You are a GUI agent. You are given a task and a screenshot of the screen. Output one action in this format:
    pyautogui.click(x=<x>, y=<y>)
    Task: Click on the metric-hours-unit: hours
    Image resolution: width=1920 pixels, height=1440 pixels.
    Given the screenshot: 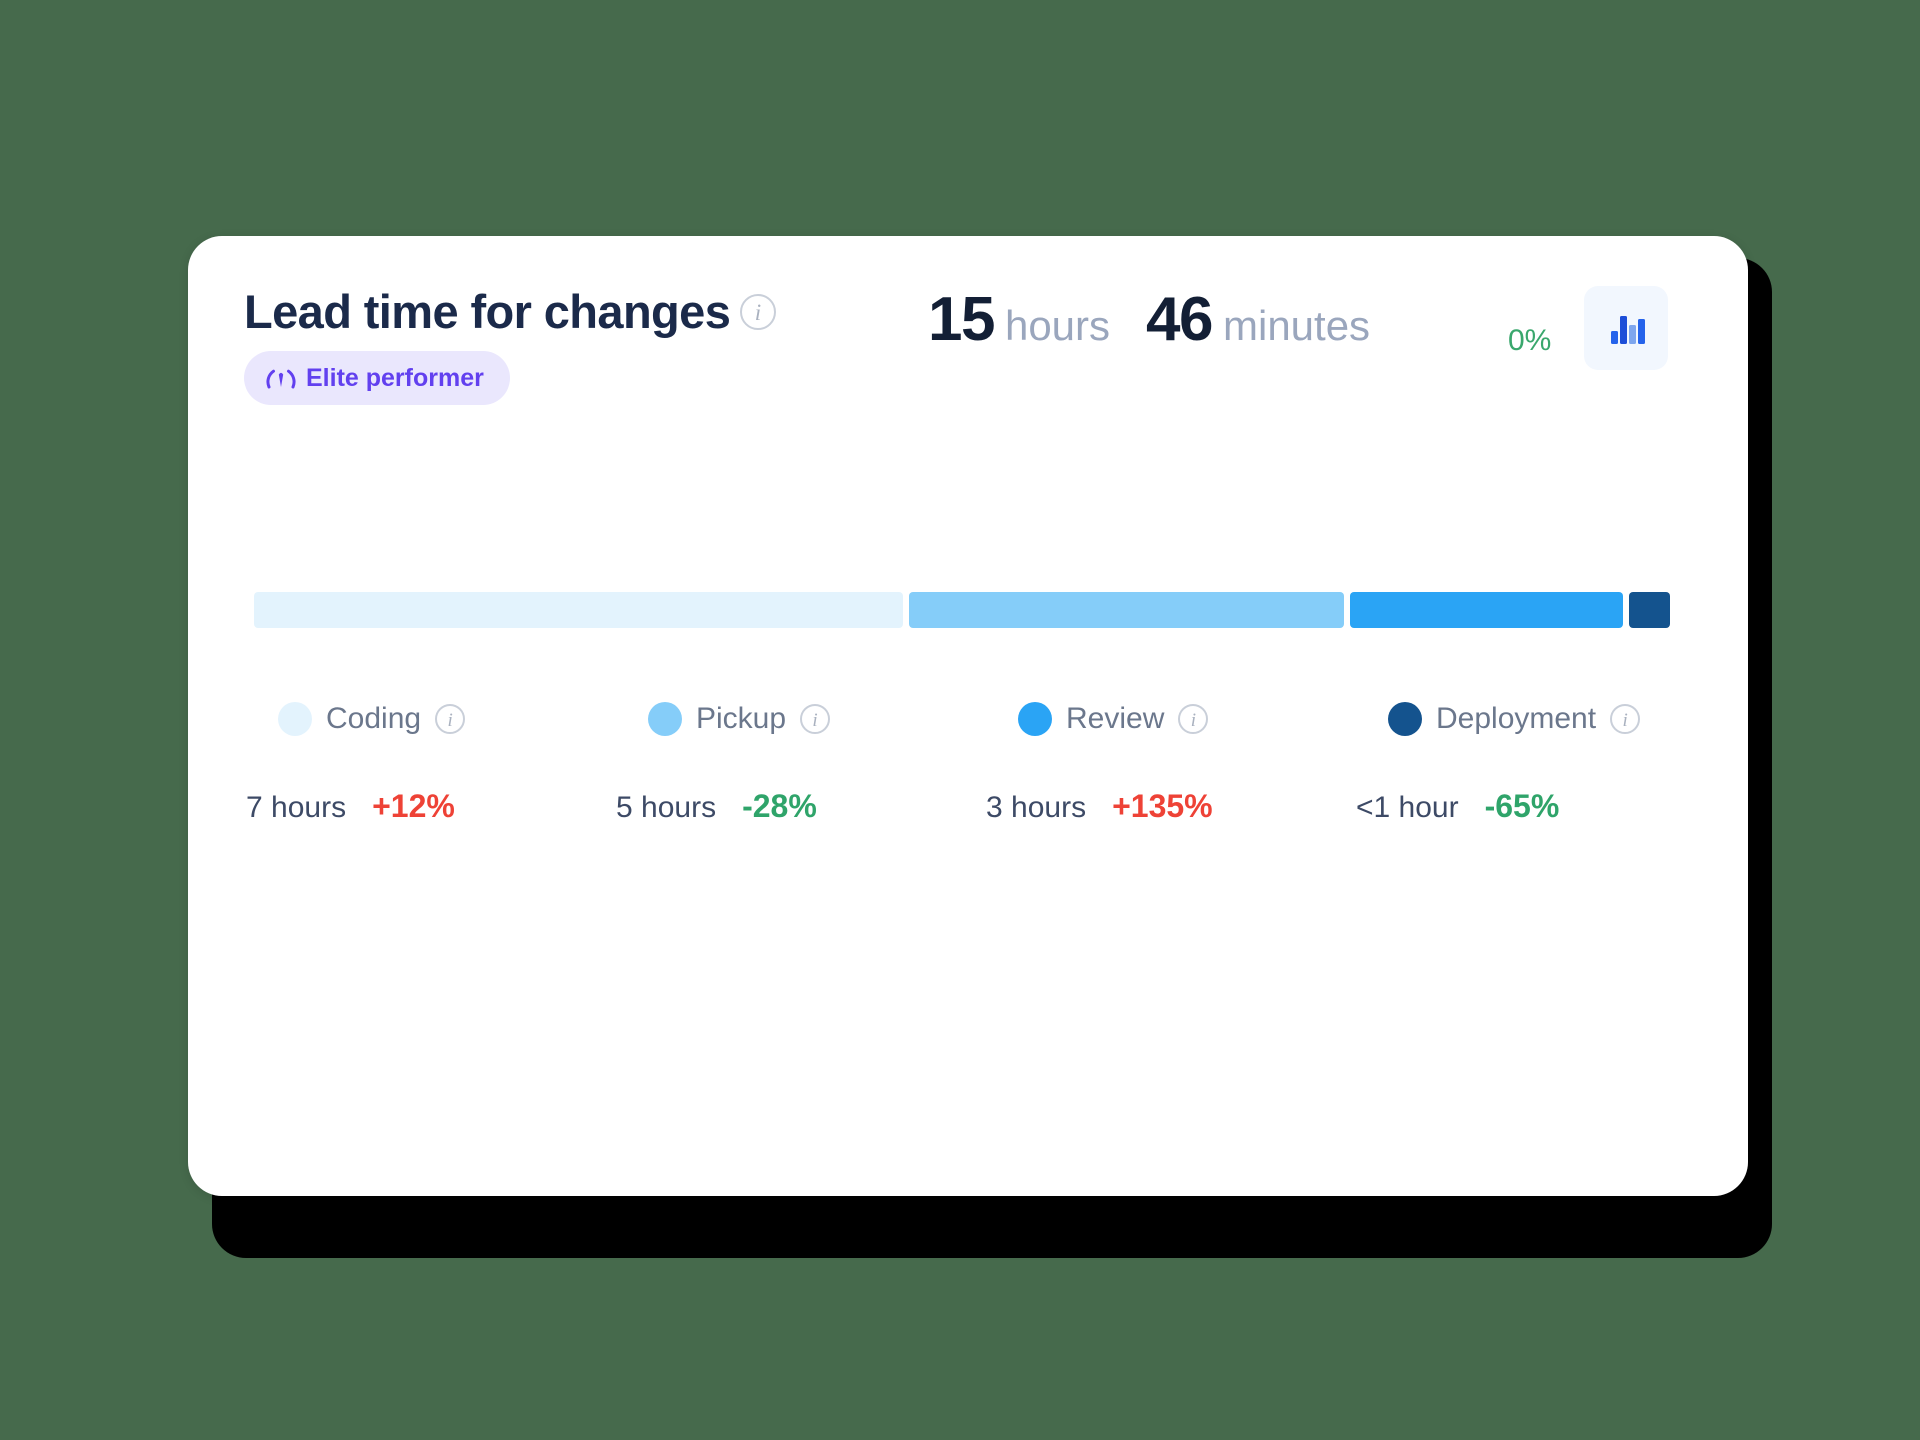 What is the action you would take?
    pyautogui.click(x=1057, y=325)
    